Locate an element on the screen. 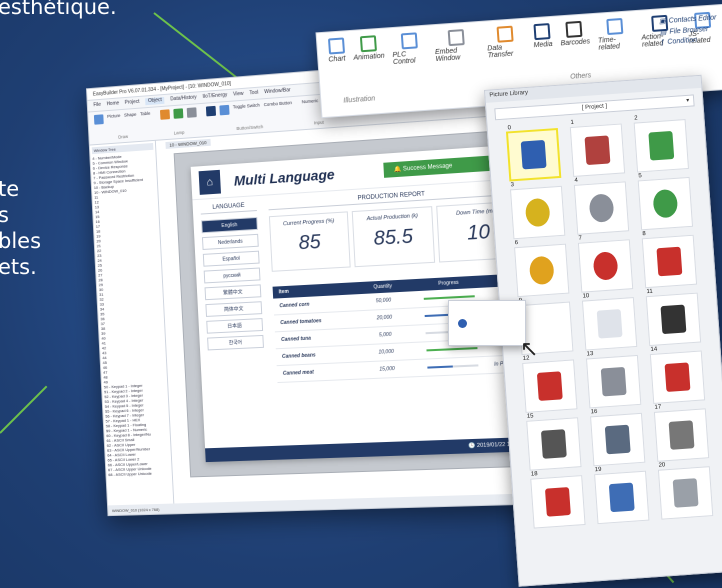 The image size is (722, 588). toolbar-plc-control-button: PLC Control is located at coordinates (409, 49).